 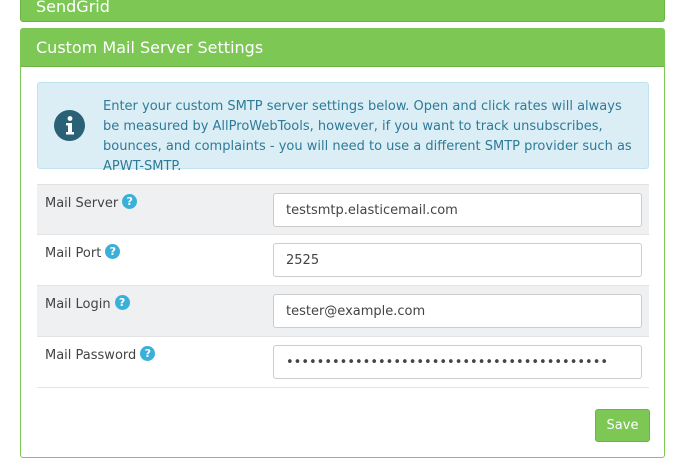 What do you see at coordinates (91, 202) in the screenshot?
I see `mail-server-label: Mail Server ?` at bounding box center [91, 202].